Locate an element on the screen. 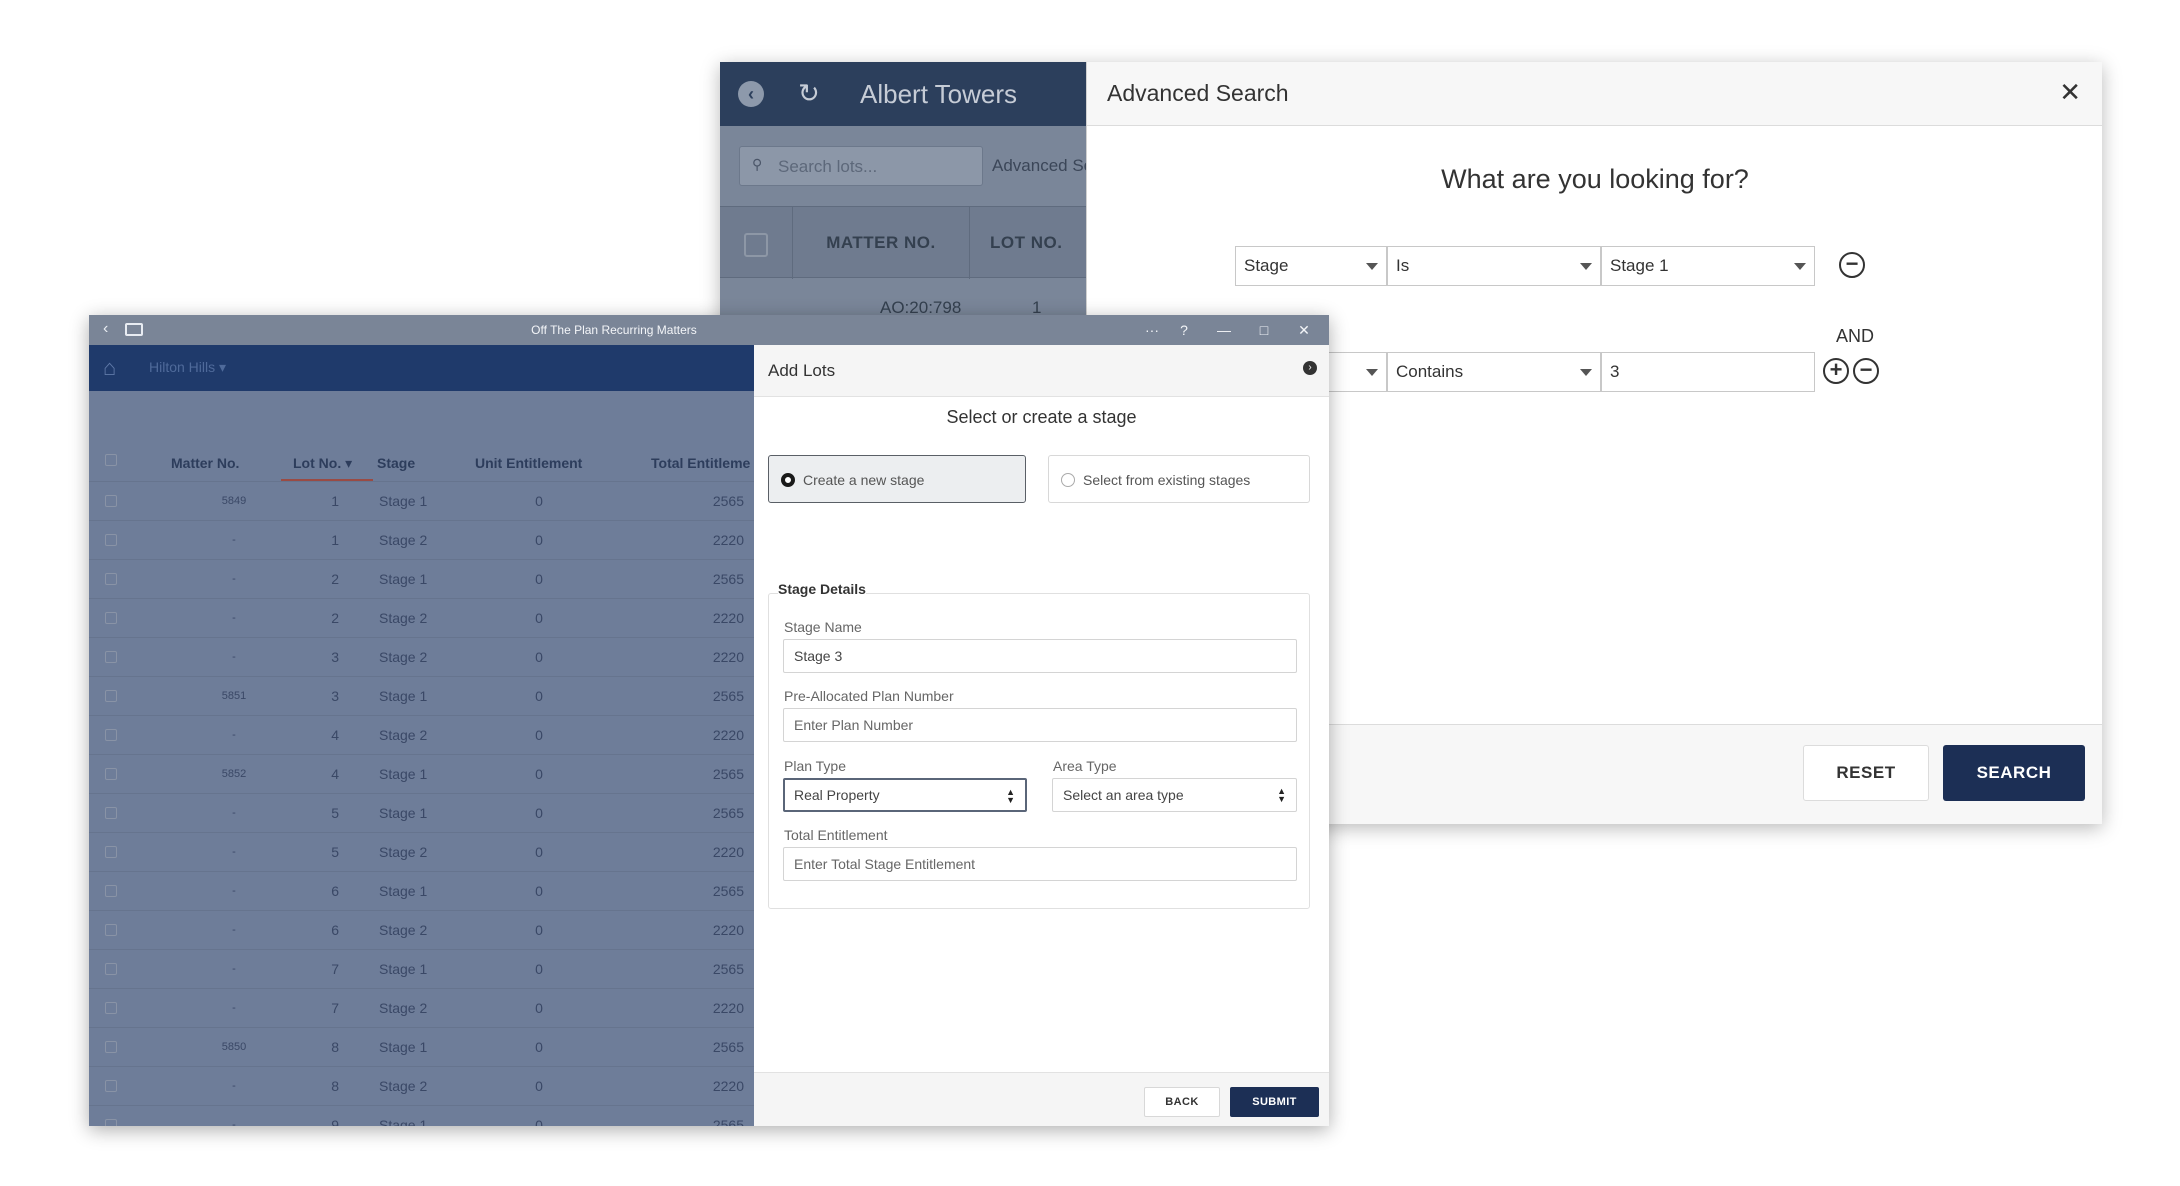 This screenshot has height=1186, width=2180. minimize-icon: — is located at coordinates (1224, 330).